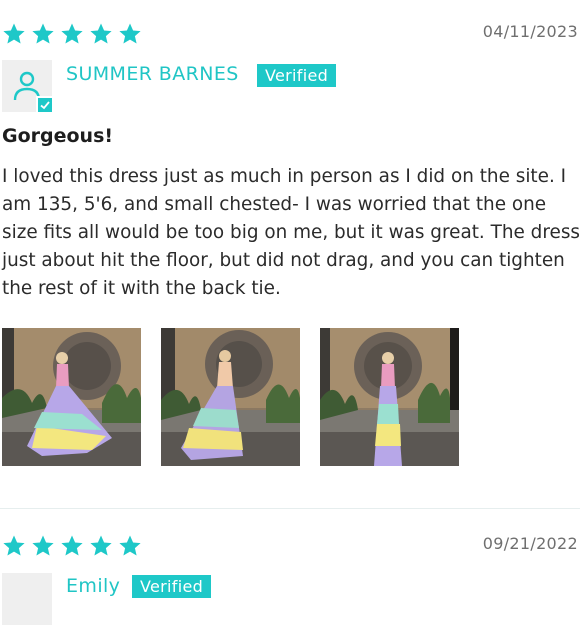 The height and width of the screenshot is (625, 580). I want to click on review-title: Gorgeous!, so click(58, 136).